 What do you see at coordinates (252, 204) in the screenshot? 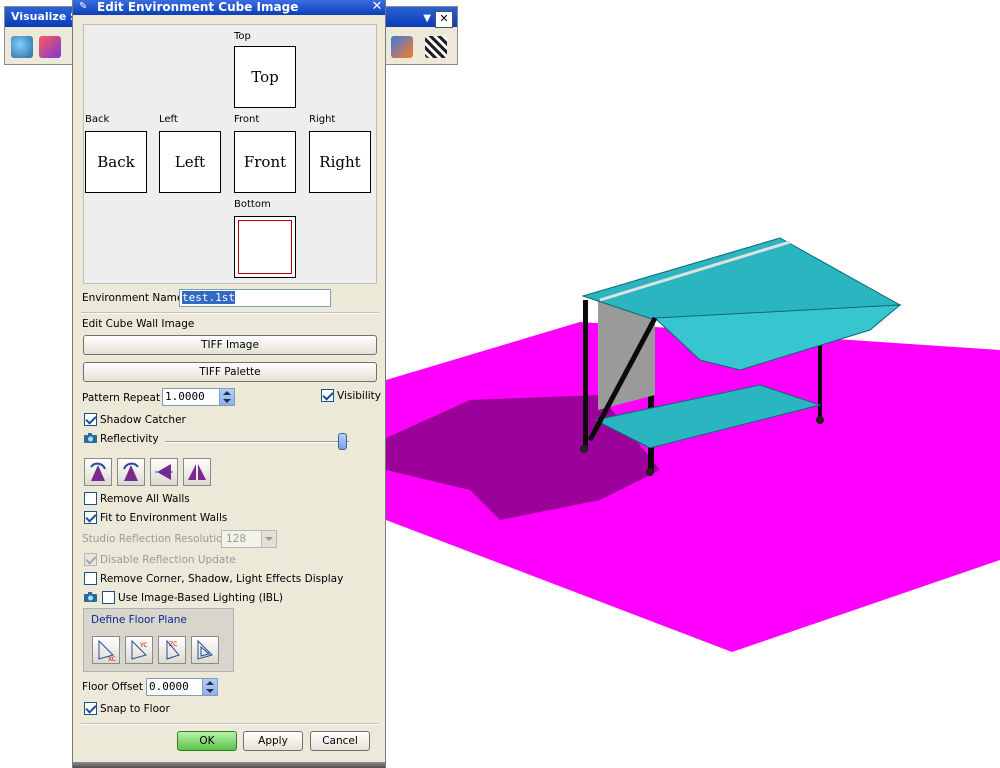
I see `face-label-bottom: Bottom` at bounding box center [252, 204].